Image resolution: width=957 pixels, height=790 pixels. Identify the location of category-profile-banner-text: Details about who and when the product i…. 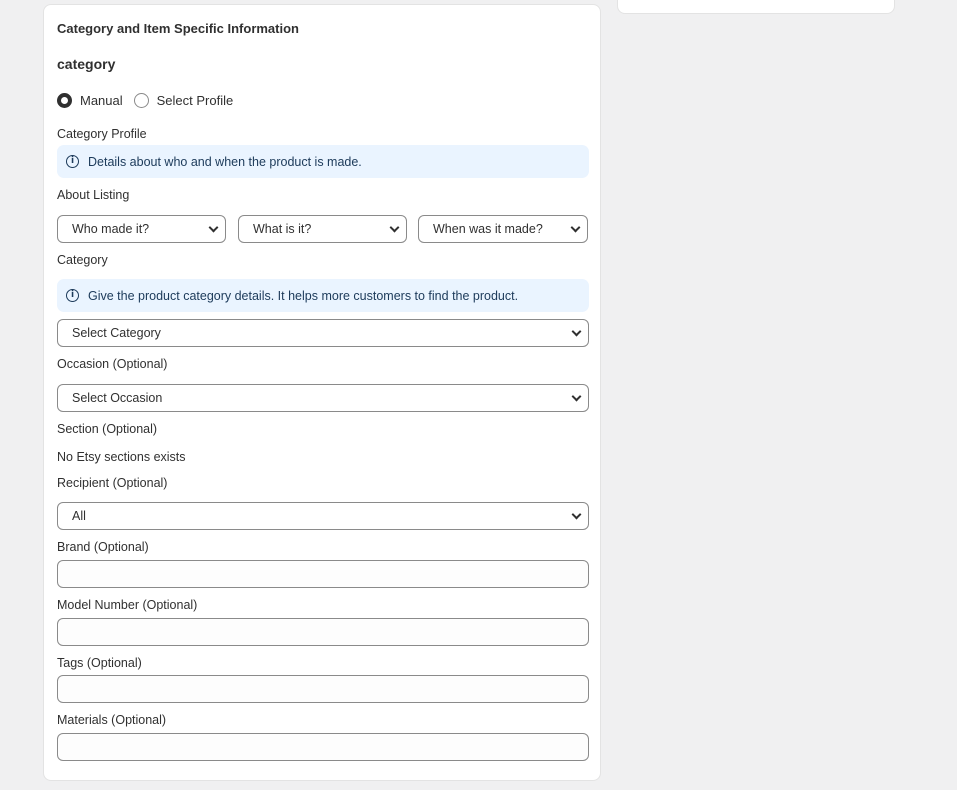
(225, 161).